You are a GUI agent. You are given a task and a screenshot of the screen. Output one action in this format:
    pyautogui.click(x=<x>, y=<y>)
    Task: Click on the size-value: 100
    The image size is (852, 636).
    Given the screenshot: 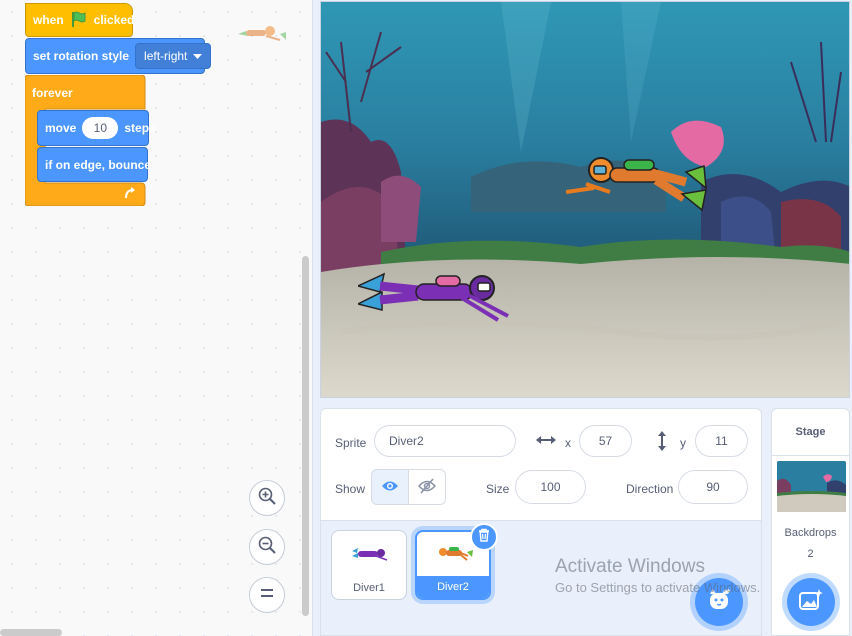 What is the action you would take?
    pyautogui.click(x=550, y=487)
    